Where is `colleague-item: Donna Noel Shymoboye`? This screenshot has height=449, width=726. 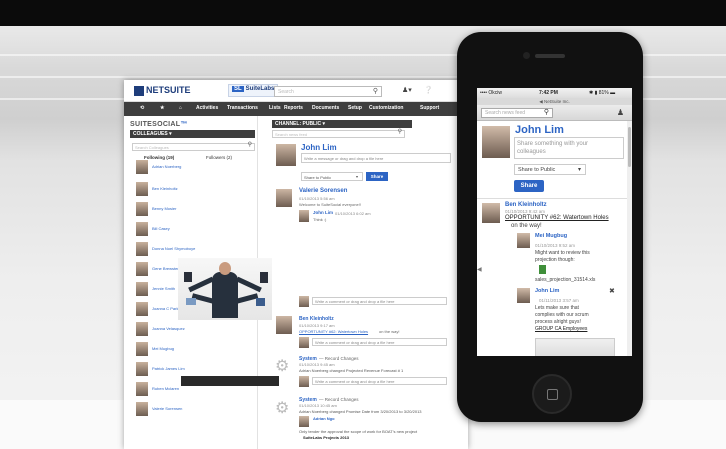
colleague-item: Donna Noel Shymoboye is located at coordinates (195, 250).